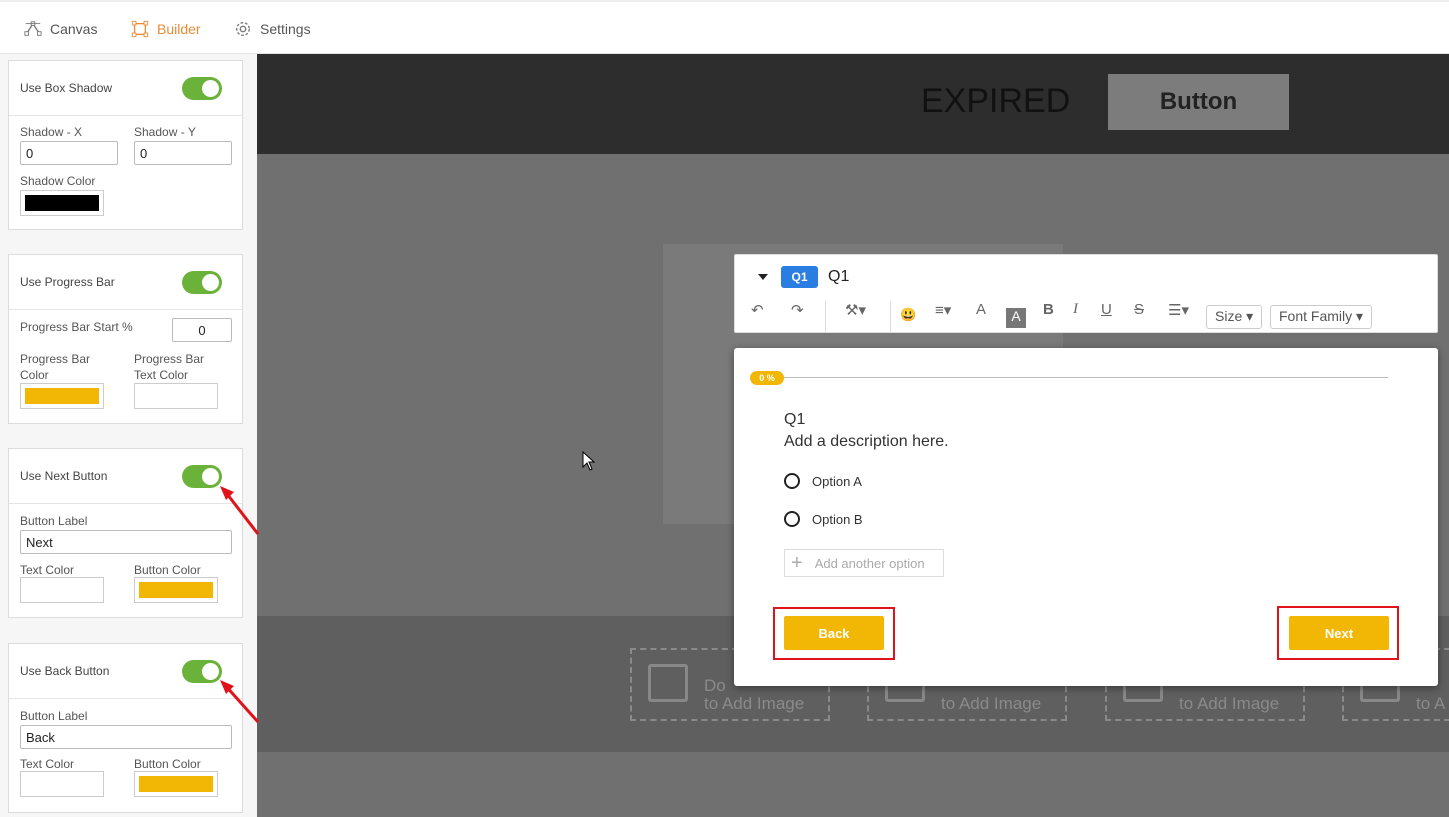 The width and height of the screenshot is (1449, 817). What do you see at coordinates (981, 309) in the screenshot?
I see `font-color-icon: A` at bounding box center [981, 309].